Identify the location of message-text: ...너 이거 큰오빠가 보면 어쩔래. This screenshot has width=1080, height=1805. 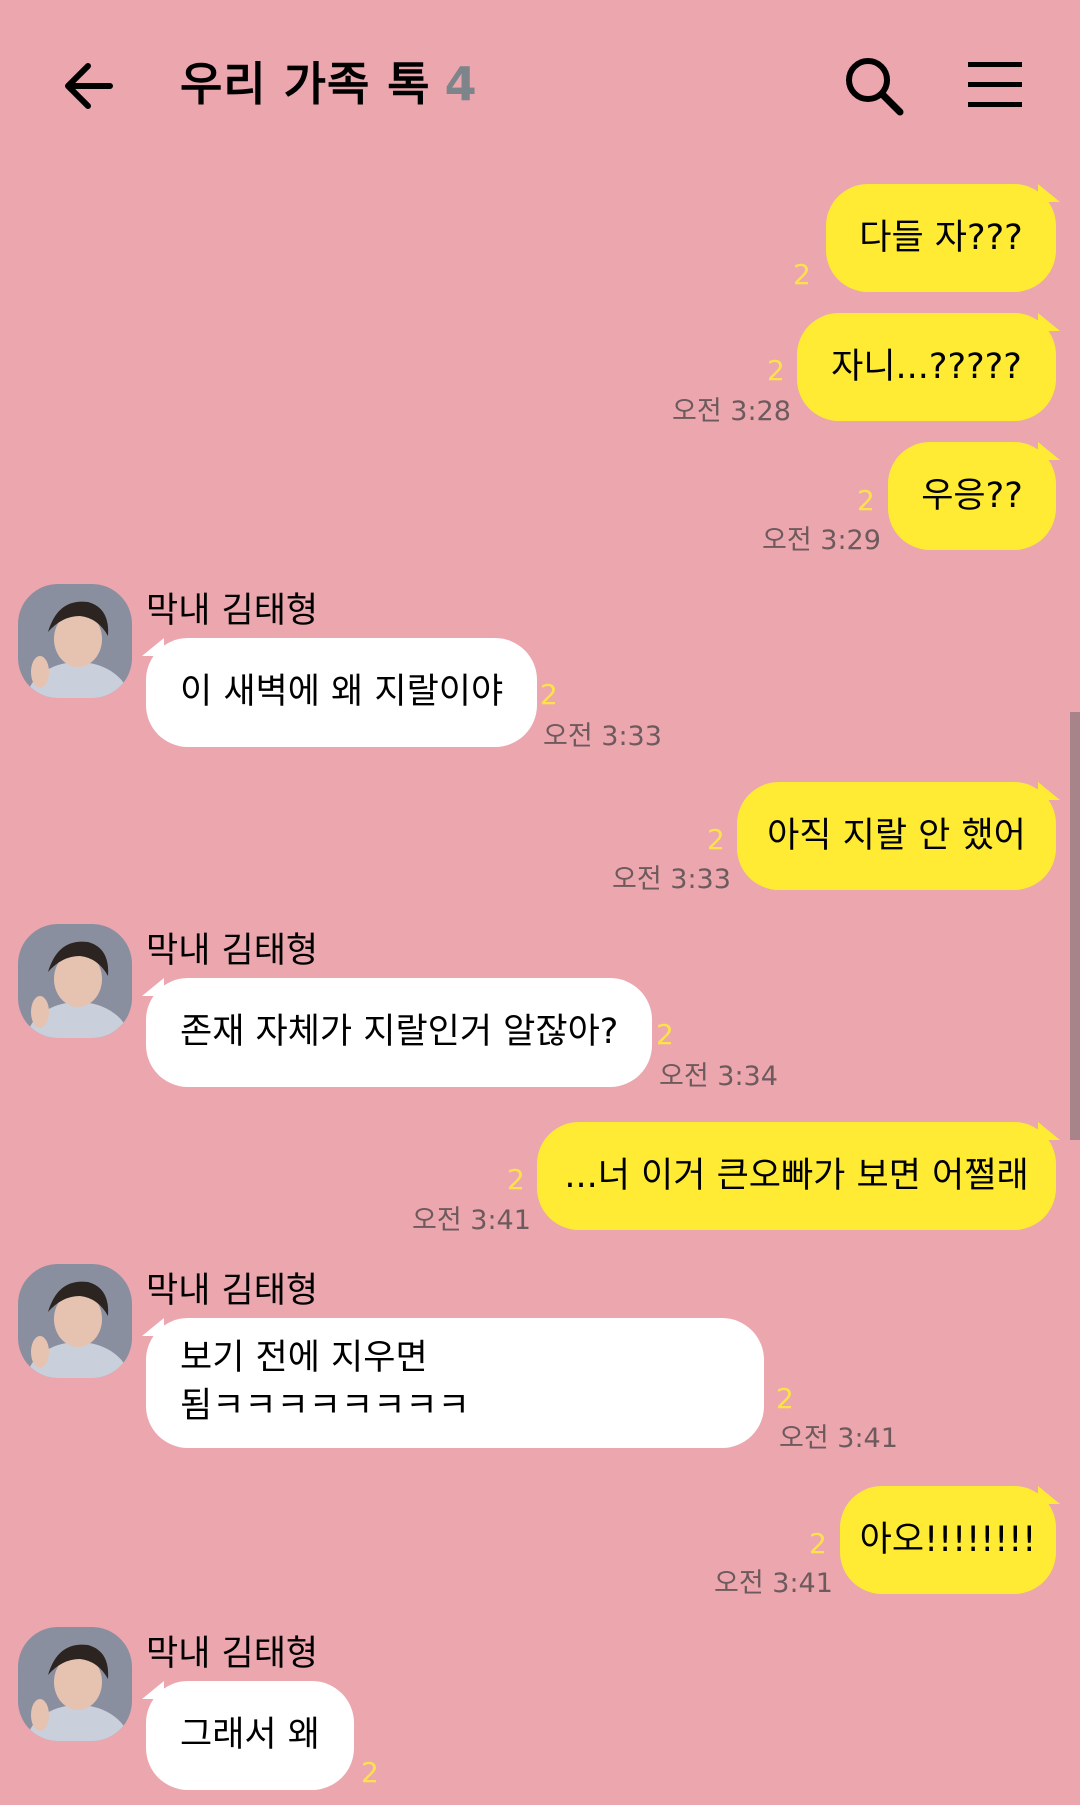
(796, 1176).